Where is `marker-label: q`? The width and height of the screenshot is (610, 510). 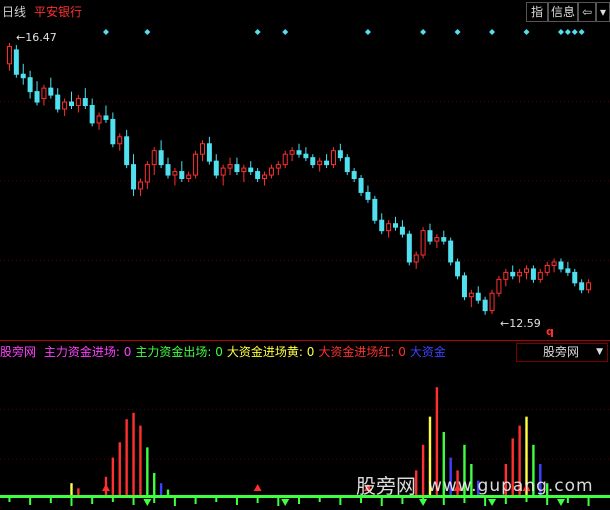 marker-label: q is located at coordinates (550, 331).